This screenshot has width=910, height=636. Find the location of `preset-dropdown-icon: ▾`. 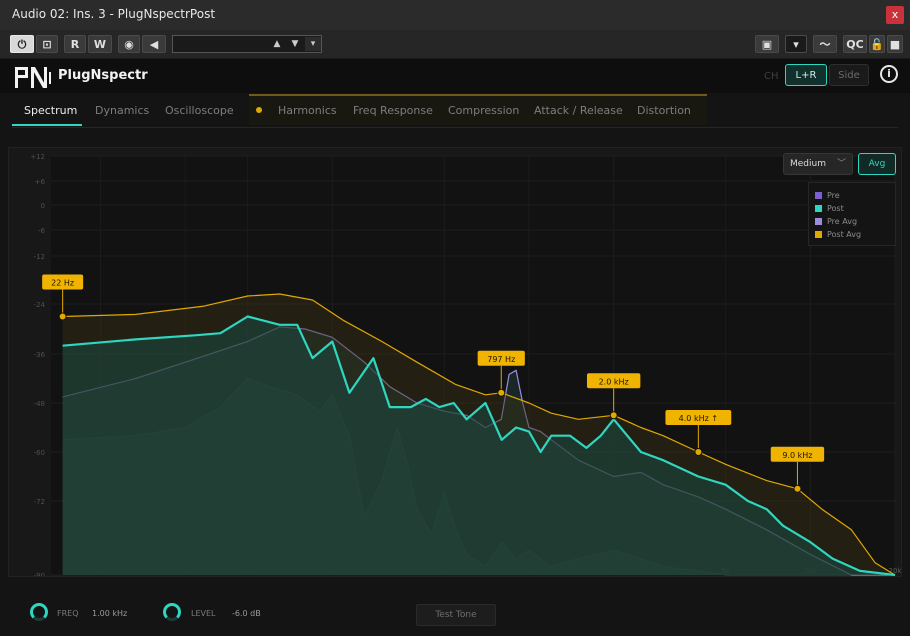

preset-dropdown-icon: ▾ is located at coordinates (313, 44).